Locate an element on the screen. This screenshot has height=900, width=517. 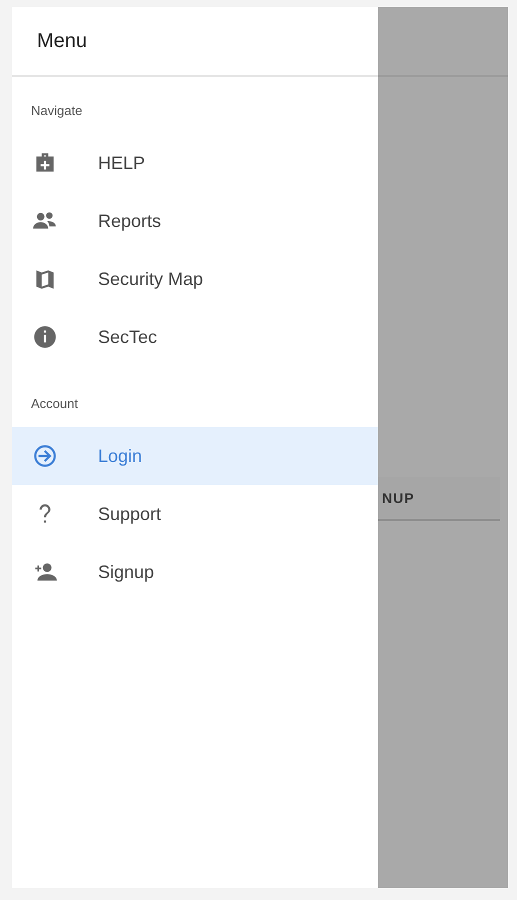
info-icon is located at coordinates (45, 337).